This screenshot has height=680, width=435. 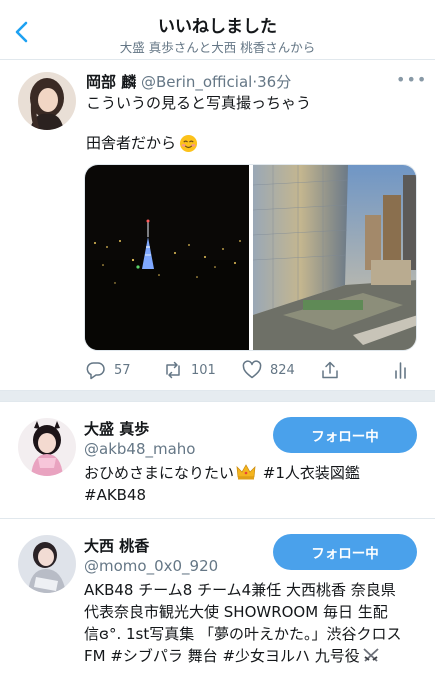 What do you see at coordinates (111, 82) in the screenshot?
I see `author-name: 岡部 麟` at bounding box center [111, 82].